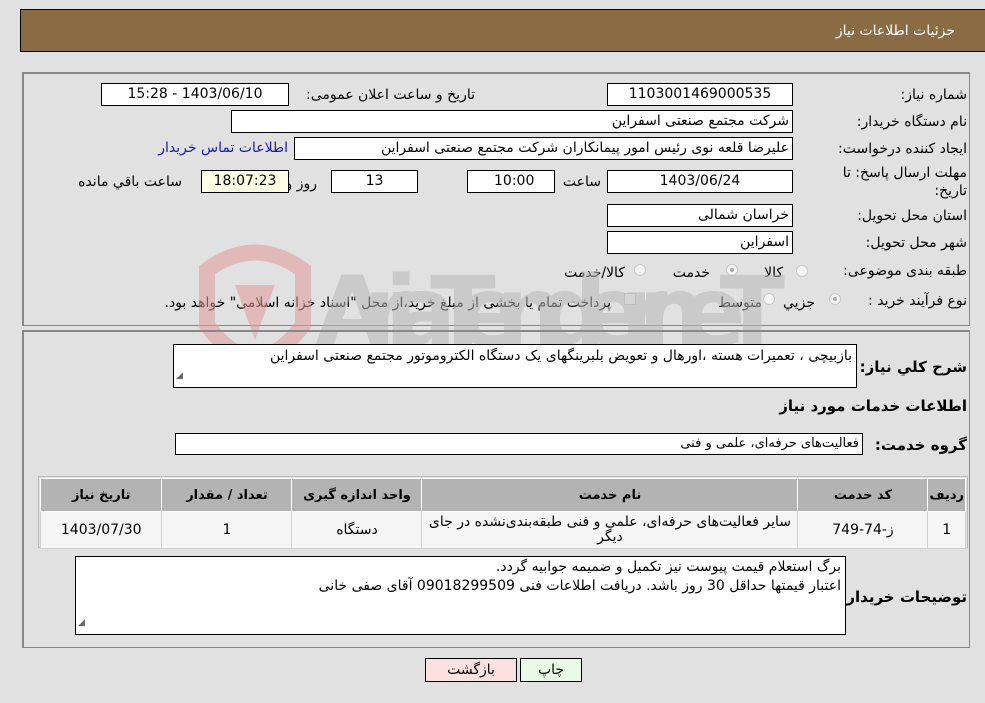  What do you see at coordinates (101, 530) in the screenshot?
I see `cell-need-date: 1403/07/30` at bounding box center [101, 530].